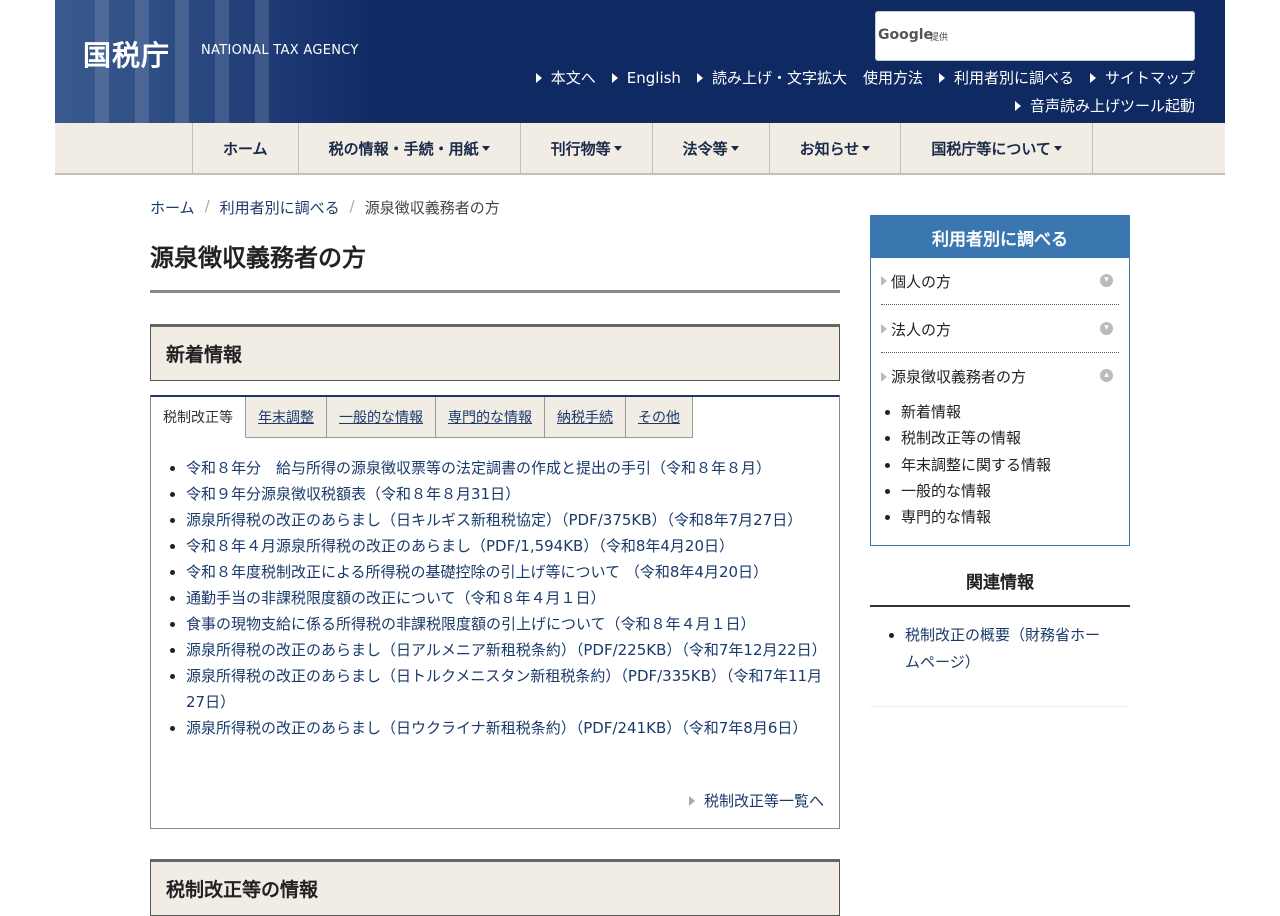 The height and width of the screenshot is (916, 1280). What do you see at coordinates (495, 291) in the screenshot?
I see `title-divider` at bounding box center [495, 291].